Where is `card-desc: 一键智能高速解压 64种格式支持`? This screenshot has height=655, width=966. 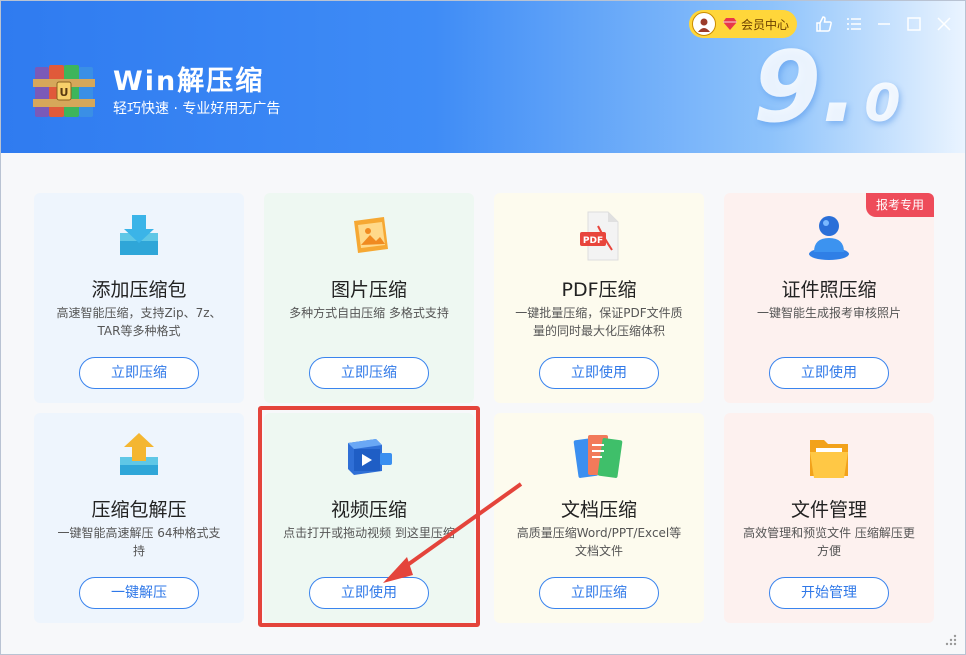 card-desc: 一键智能高速解压 64种格式支持 is located at coordinates (139, 542).